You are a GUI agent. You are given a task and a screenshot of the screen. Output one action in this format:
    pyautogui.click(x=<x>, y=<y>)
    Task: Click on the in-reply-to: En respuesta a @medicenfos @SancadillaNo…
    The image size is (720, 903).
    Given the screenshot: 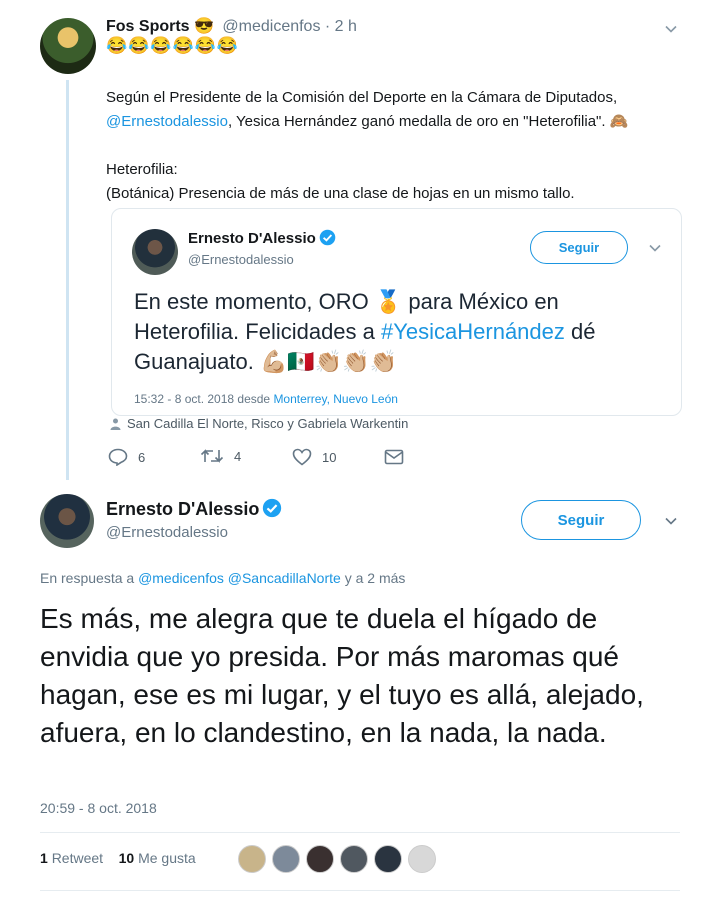 What is the action you would take?
    pyautogui.click(x=223, y=578)
    